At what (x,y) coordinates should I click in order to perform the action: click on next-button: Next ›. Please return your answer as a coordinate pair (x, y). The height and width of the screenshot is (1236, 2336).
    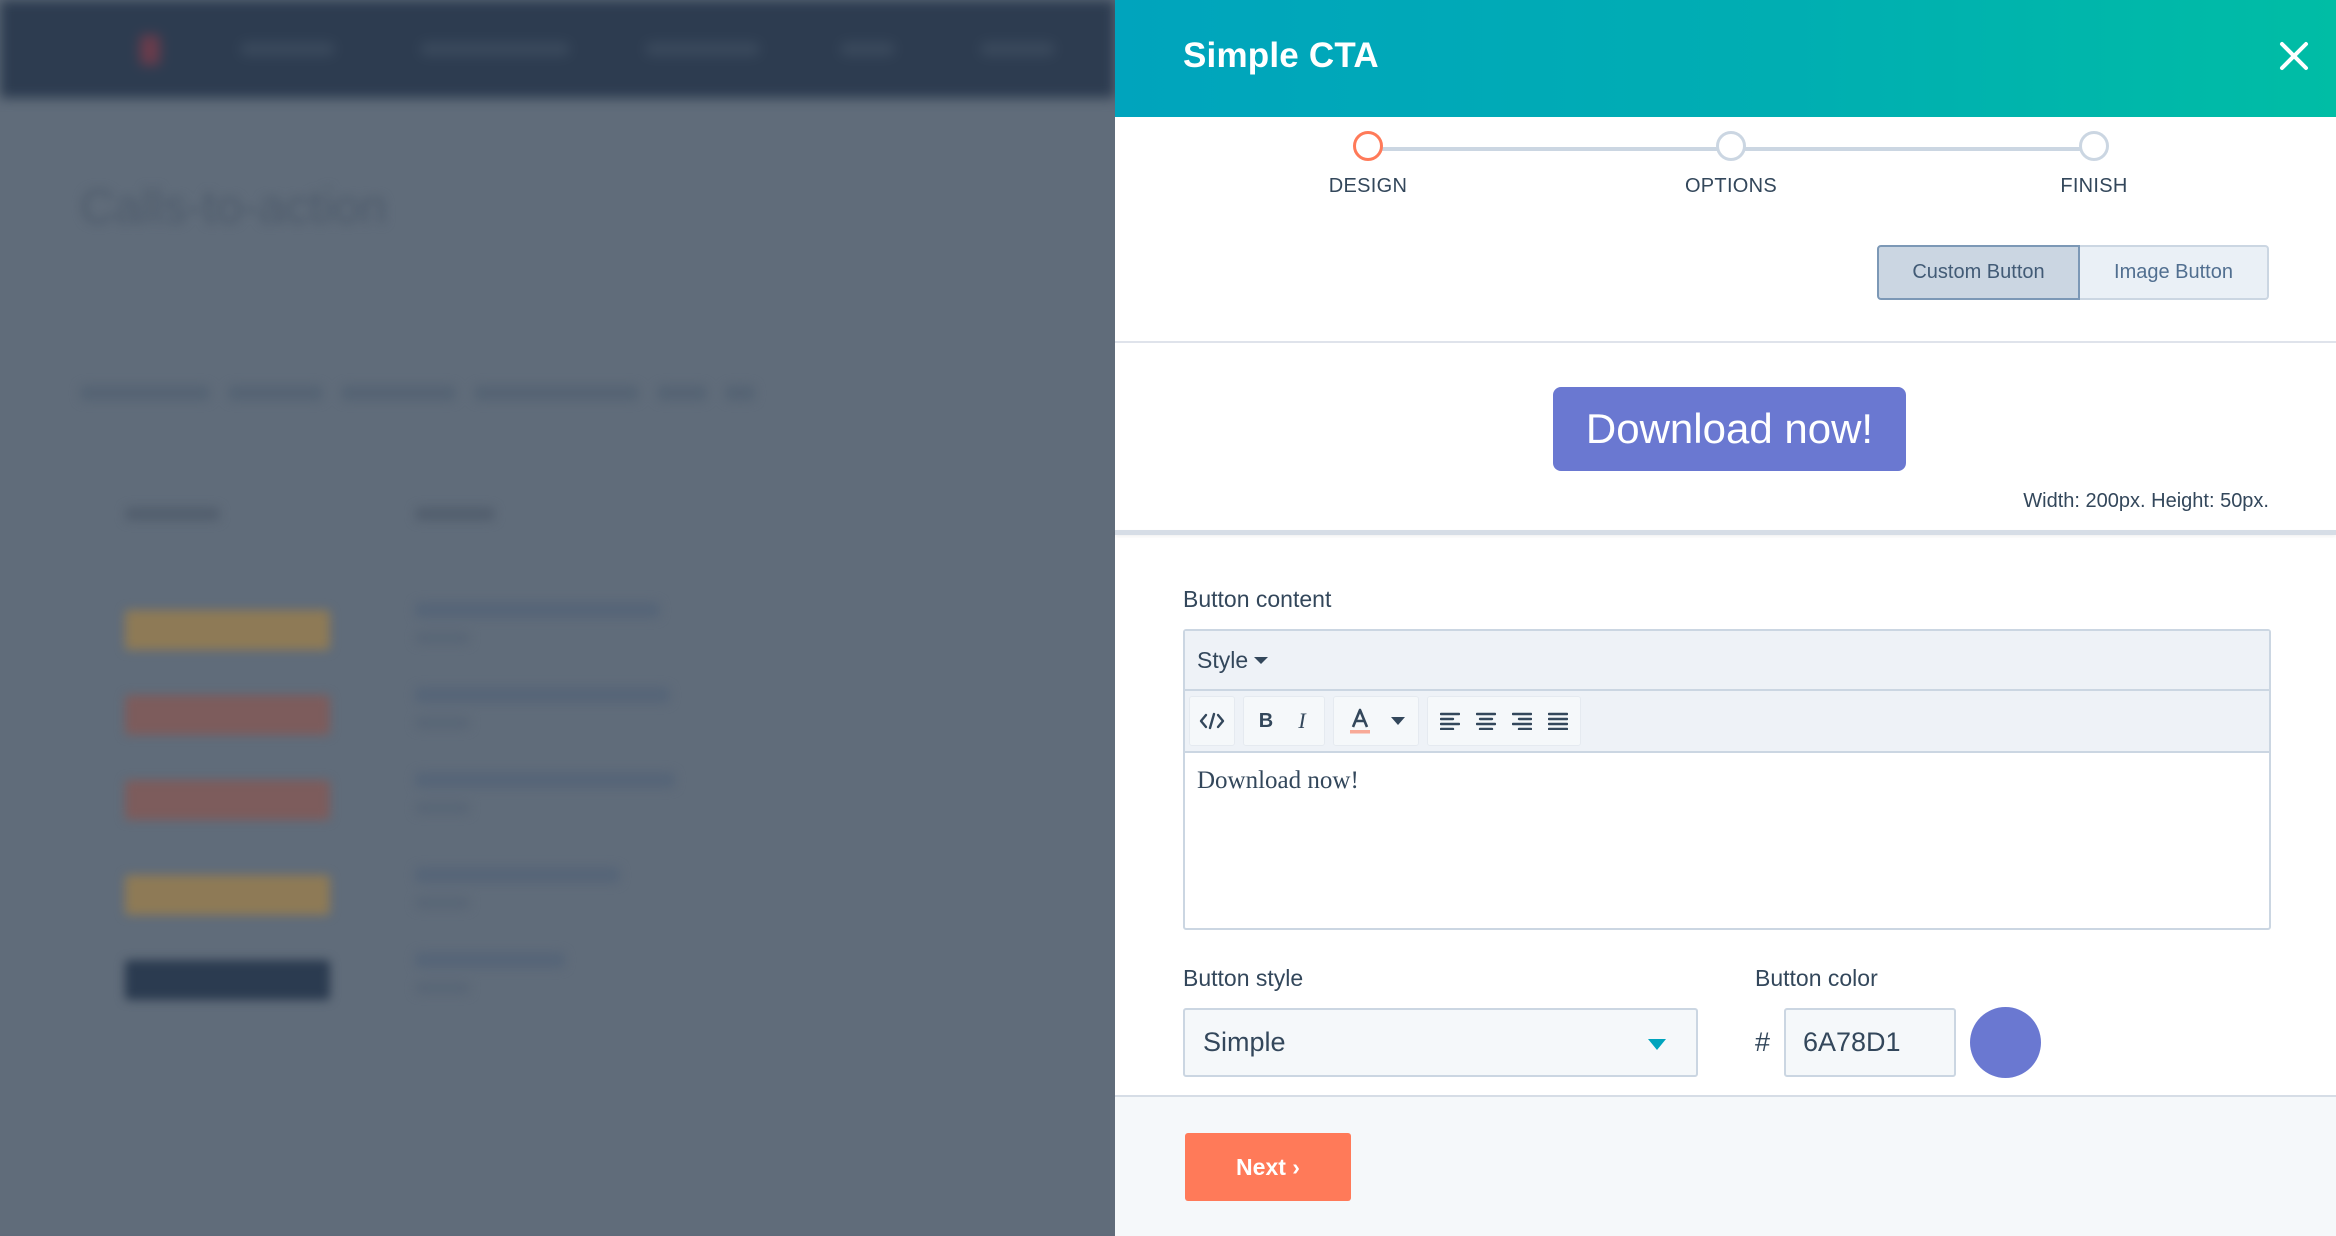
    Looking at the image, I should click on (1268, 1167).